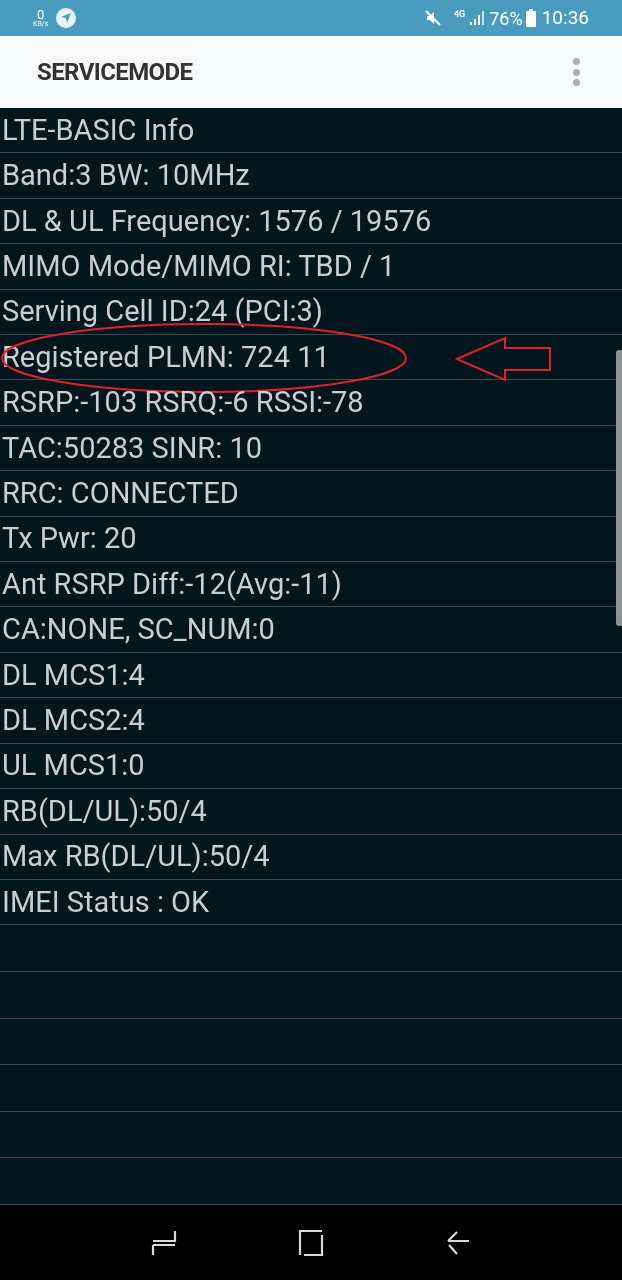  I want to click on info-line: Tx Pwr: 20, so click(69, 539).